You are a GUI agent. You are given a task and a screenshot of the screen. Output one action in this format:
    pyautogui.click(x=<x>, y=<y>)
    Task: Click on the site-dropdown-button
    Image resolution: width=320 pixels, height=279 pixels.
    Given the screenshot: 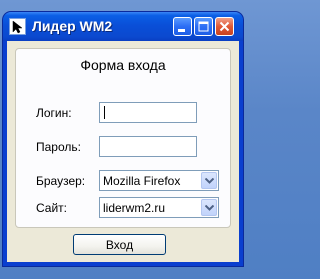 What is the action you would take?
    pyautogui.click(x=209, y=207)
    